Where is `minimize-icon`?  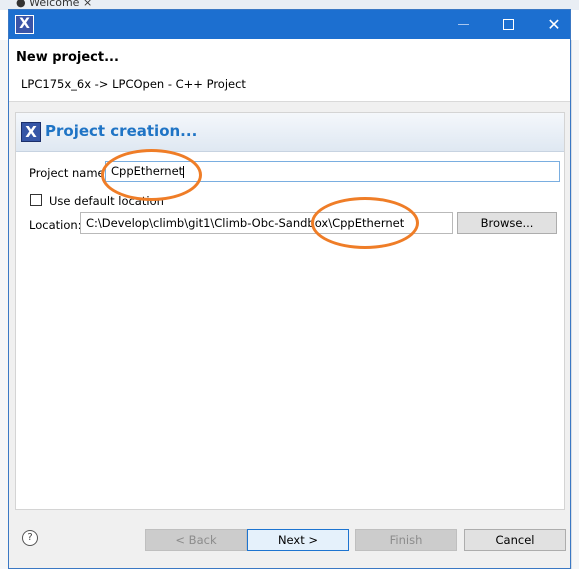 minimize-icon is located at coordinates (463, 24).